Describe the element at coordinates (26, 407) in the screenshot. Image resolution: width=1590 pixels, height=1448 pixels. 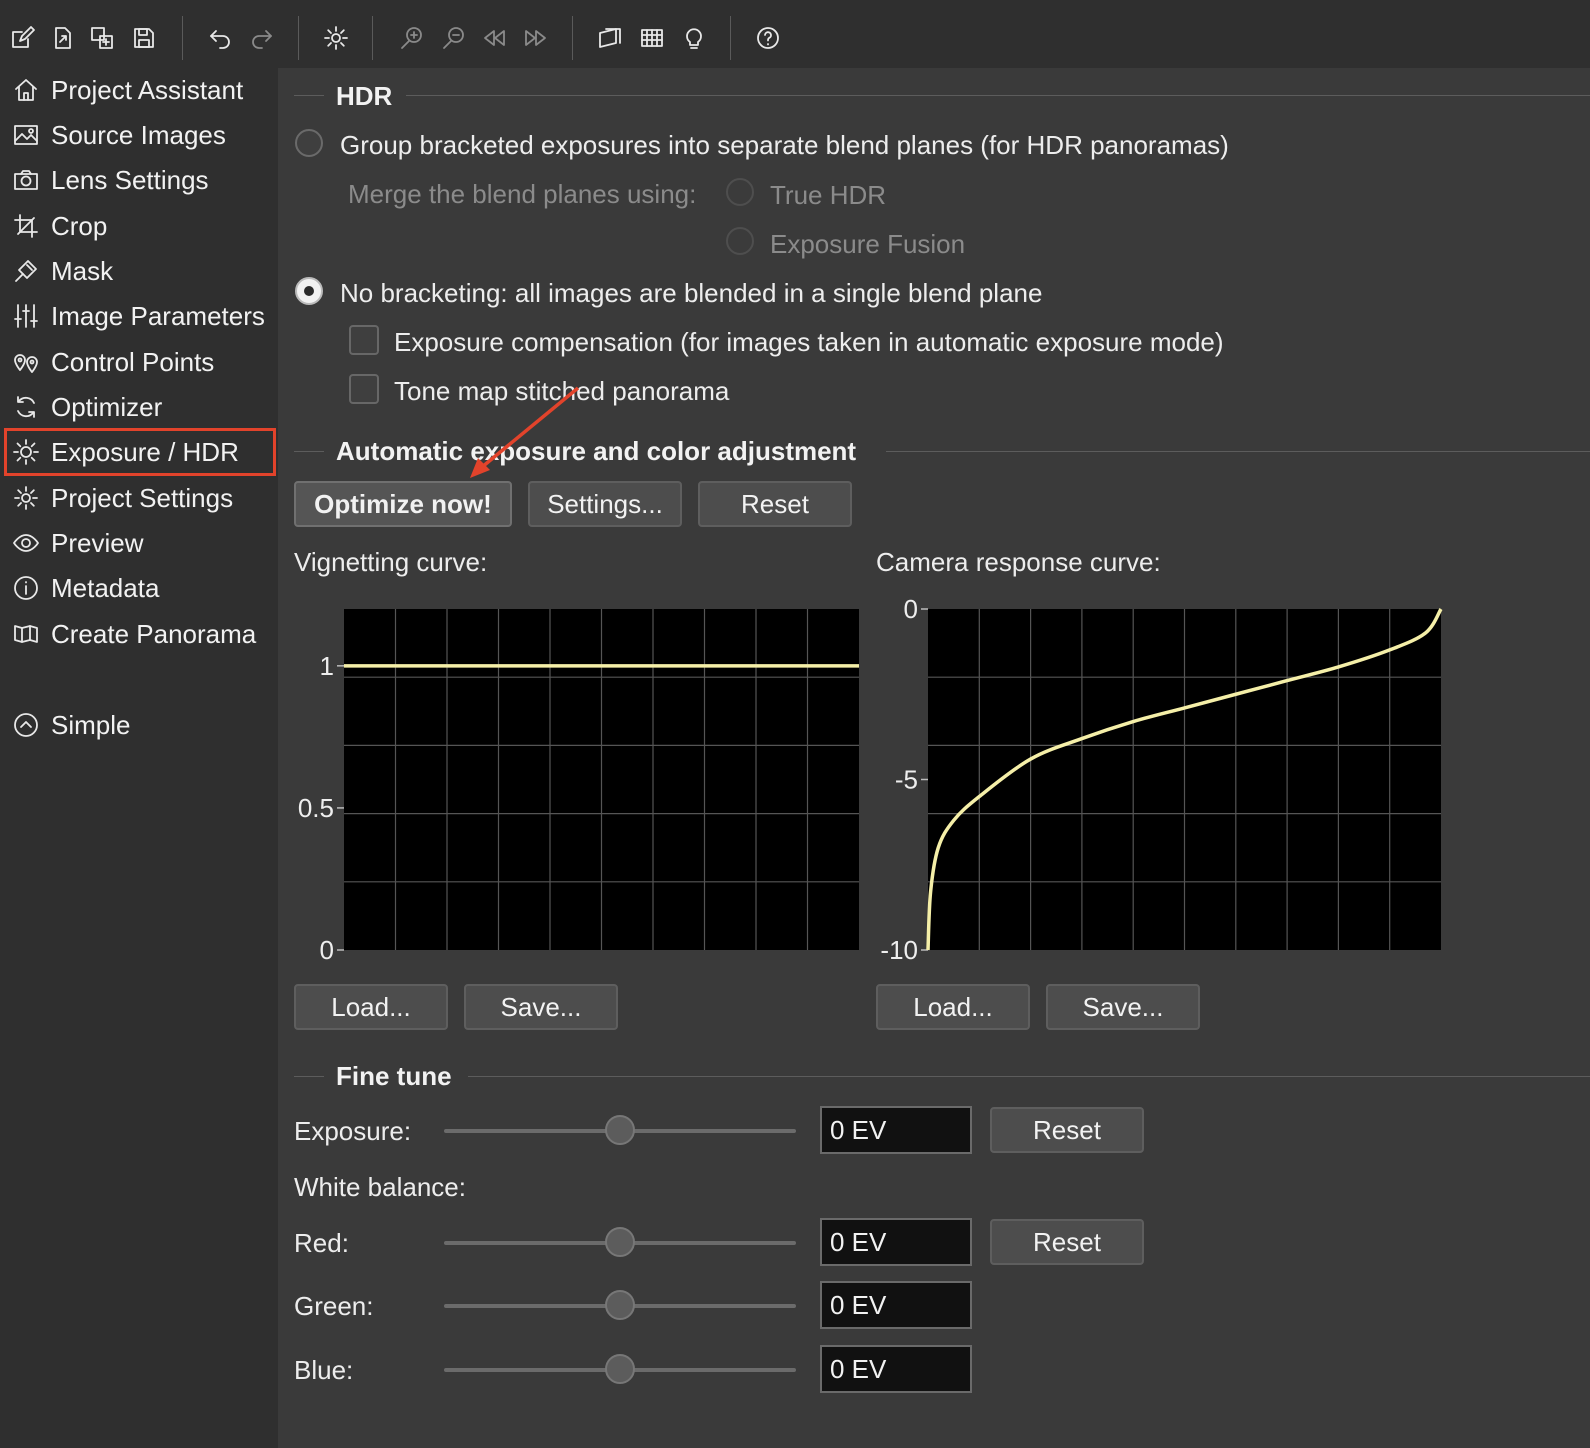
I see `refresh-icon` at that location.